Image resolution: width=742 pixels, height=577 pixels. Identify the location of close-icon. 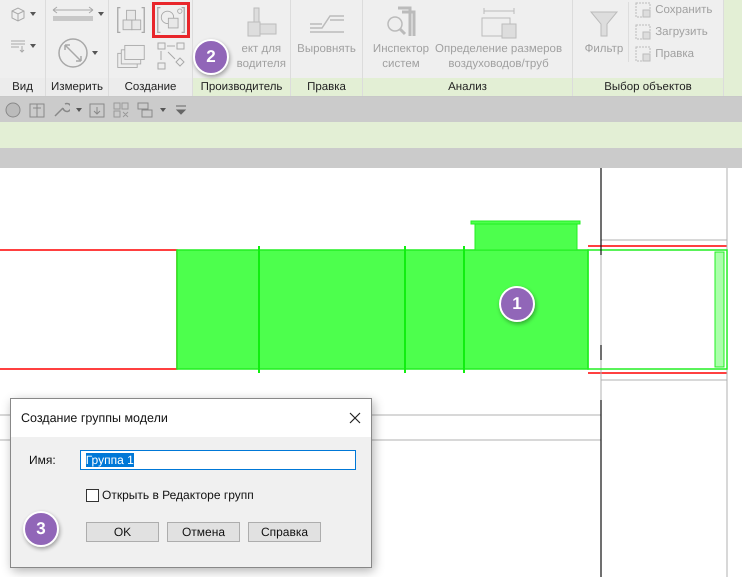
(355, 418).